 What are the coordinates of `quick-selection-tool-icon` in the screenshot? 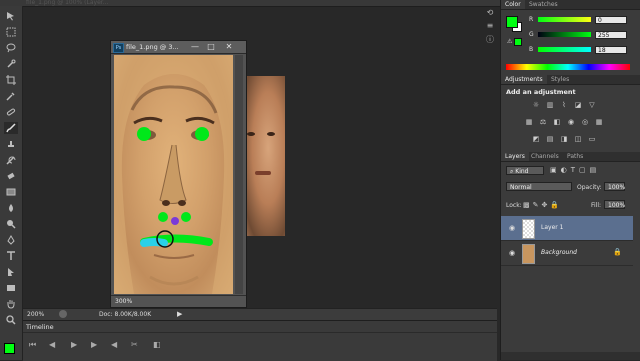 It's located at (11, 64).